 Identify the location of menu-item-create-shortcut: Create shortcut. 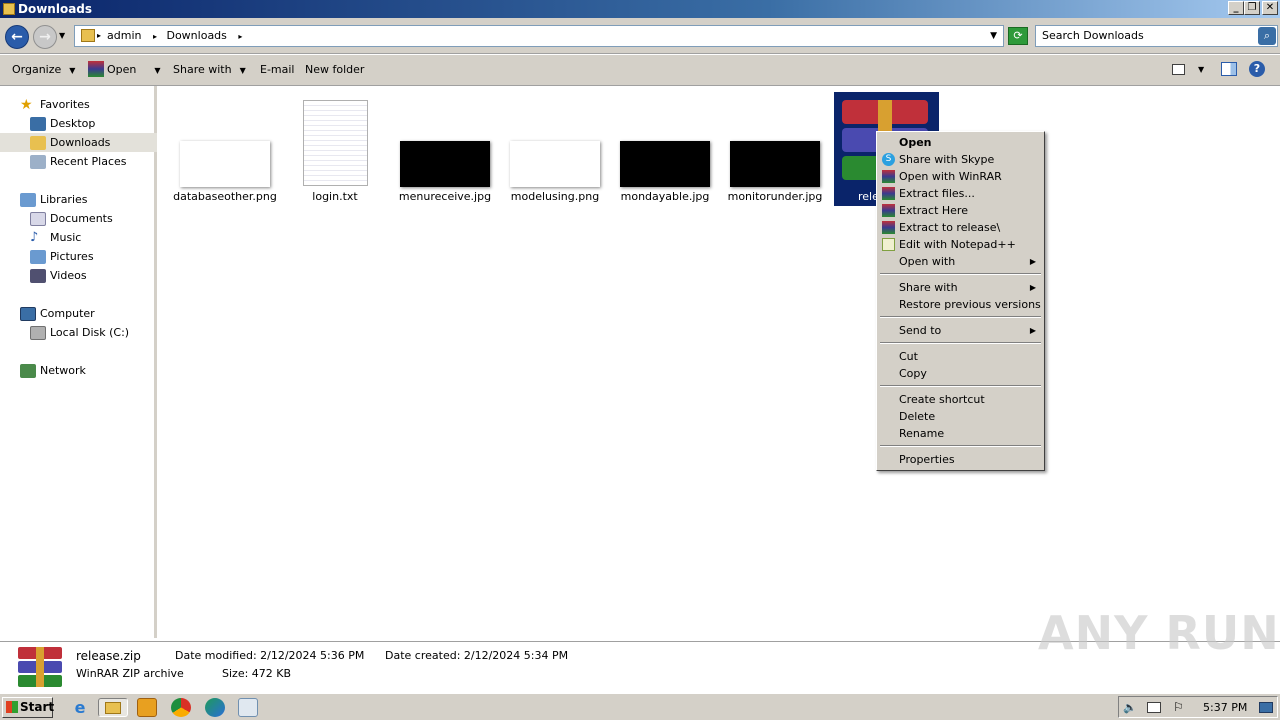
(960, 399).